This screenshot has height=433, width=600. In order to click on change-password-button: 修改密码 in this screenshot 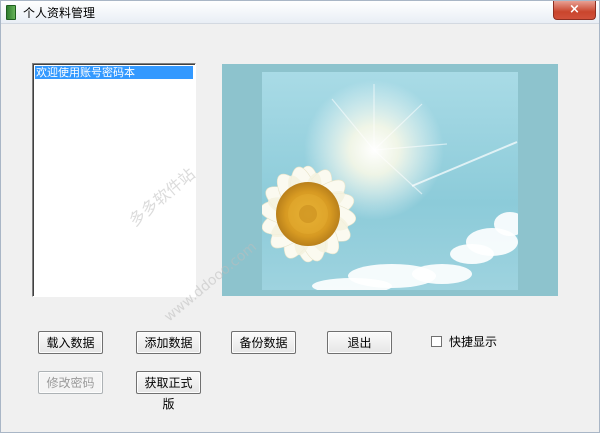, I will do `click(70, 382)`.